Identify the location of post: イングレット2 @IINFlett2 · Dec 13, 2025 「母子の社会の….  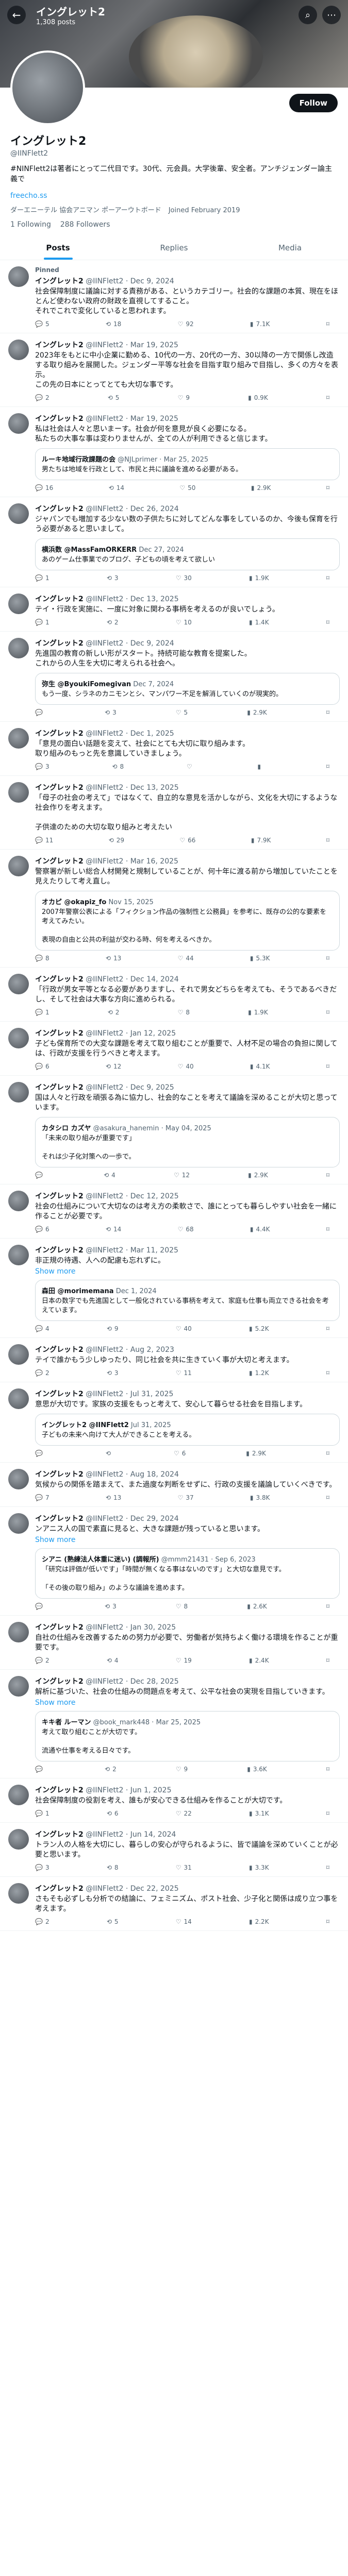
(174, 813).